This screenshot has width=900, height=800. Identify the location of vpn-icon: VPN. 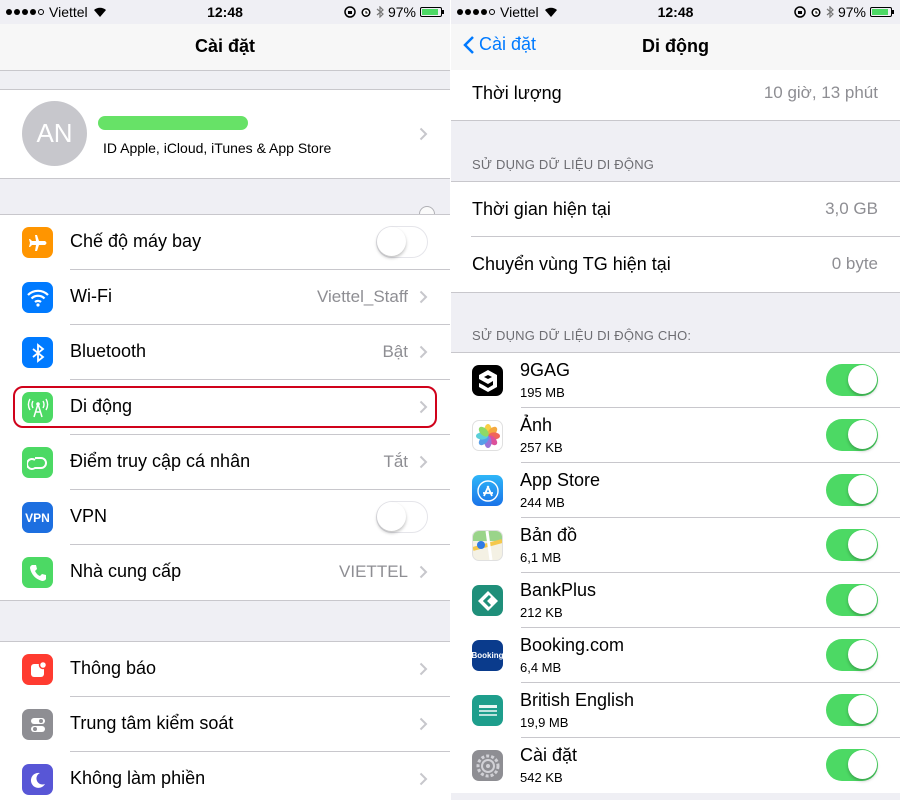
(37, 517).